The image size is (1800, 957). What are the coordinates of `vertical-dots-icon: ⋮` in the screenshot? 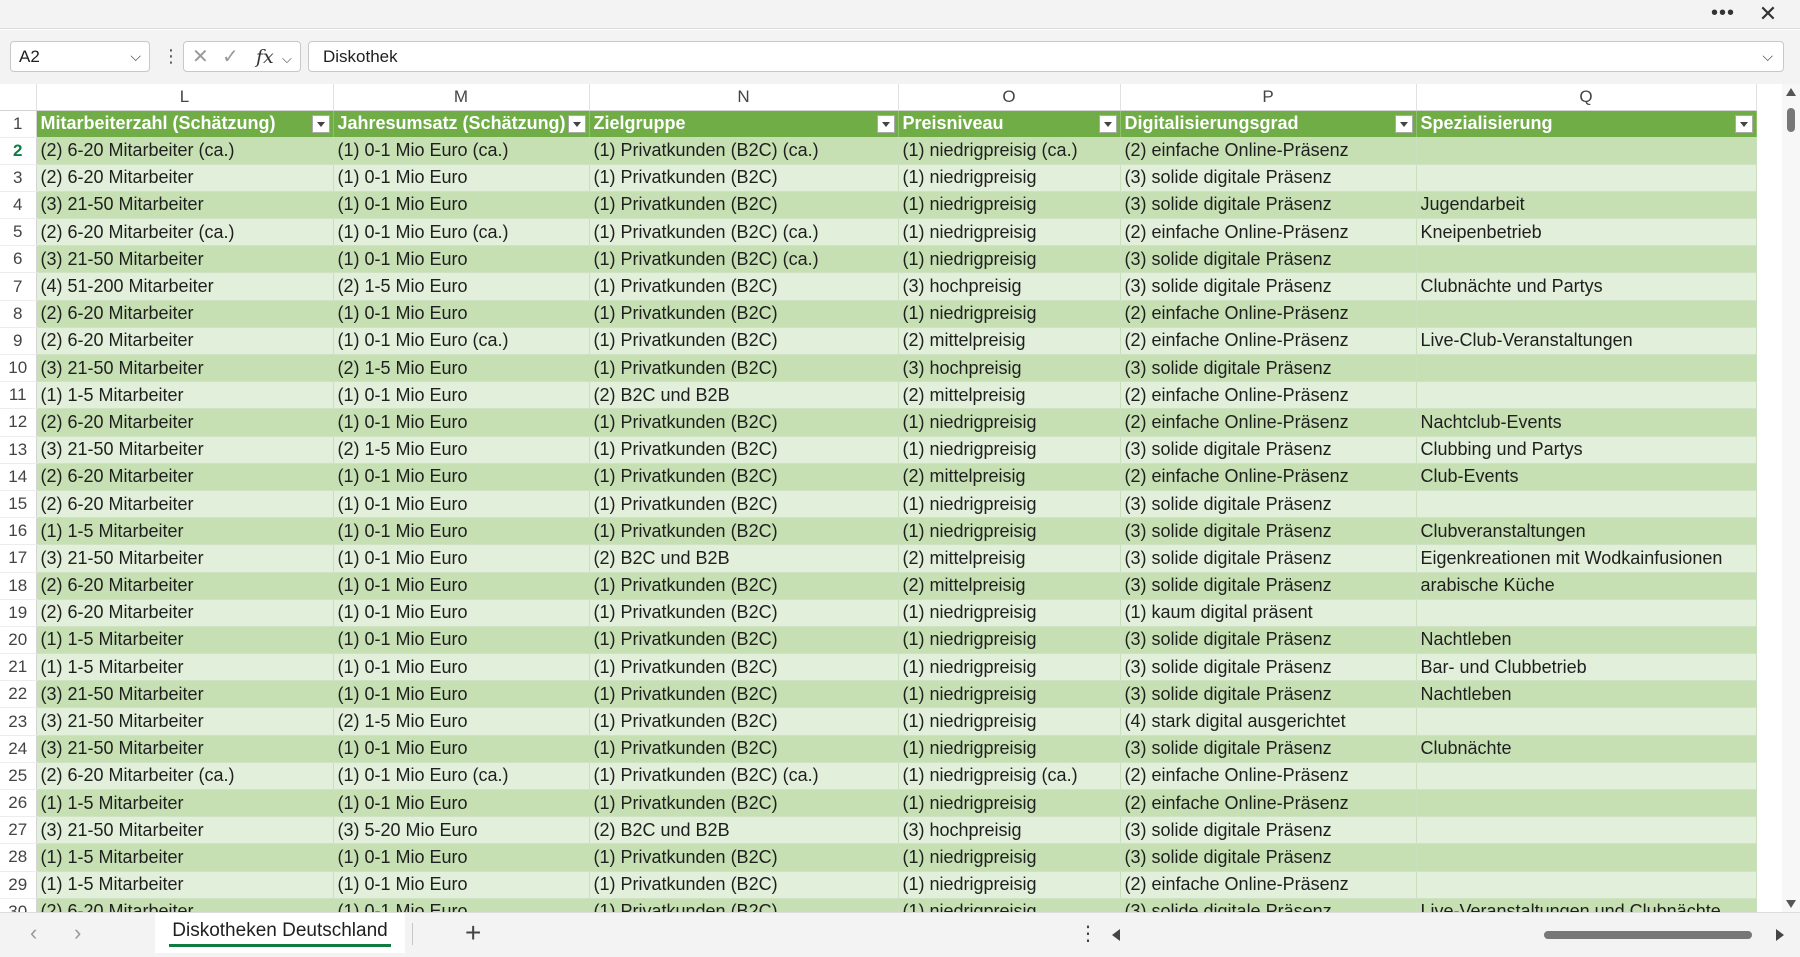 It's located at (1088, 934).